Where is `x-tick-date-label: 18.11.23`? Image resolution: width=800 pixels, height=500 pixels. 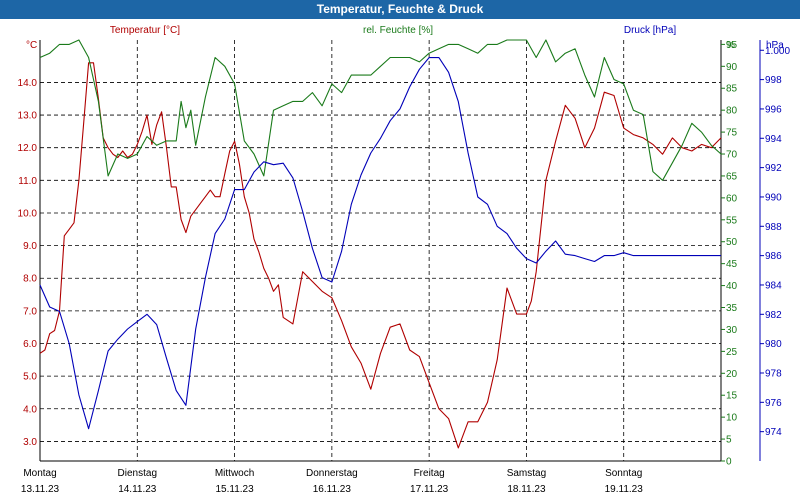 x-tick-date-label: 18.11.23 is located at coordinates (526, 489).